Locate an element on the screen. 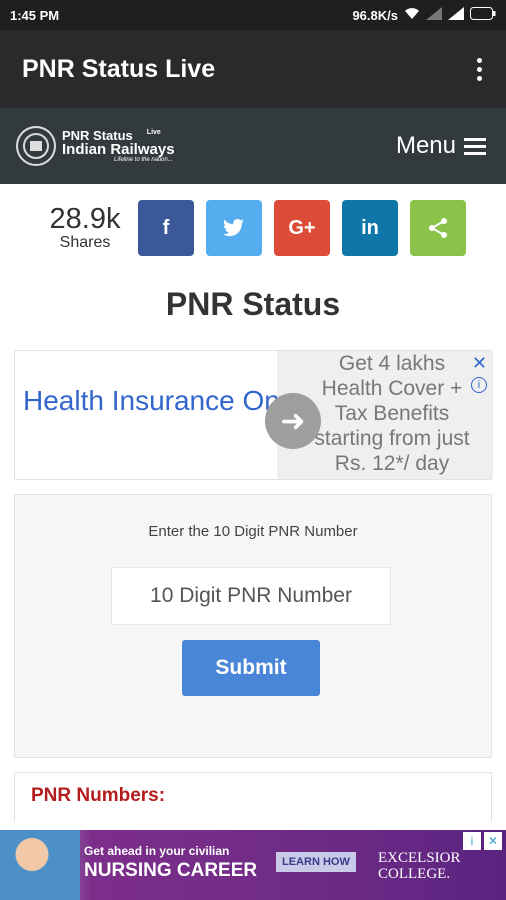  signal-icon is located at coordinates (434, 15).